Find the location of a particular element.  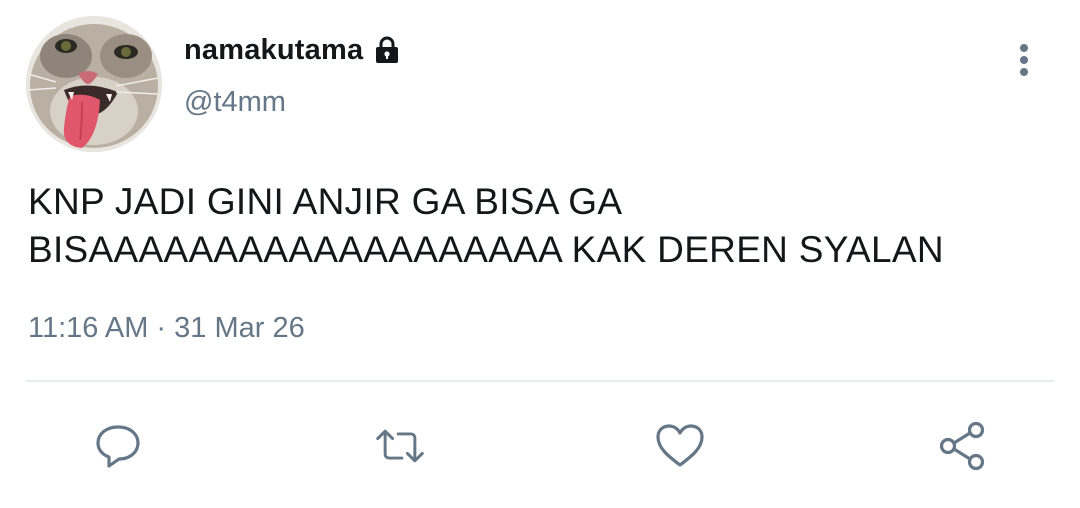

more-vertical-icon is located at coordinates (1024, 60).